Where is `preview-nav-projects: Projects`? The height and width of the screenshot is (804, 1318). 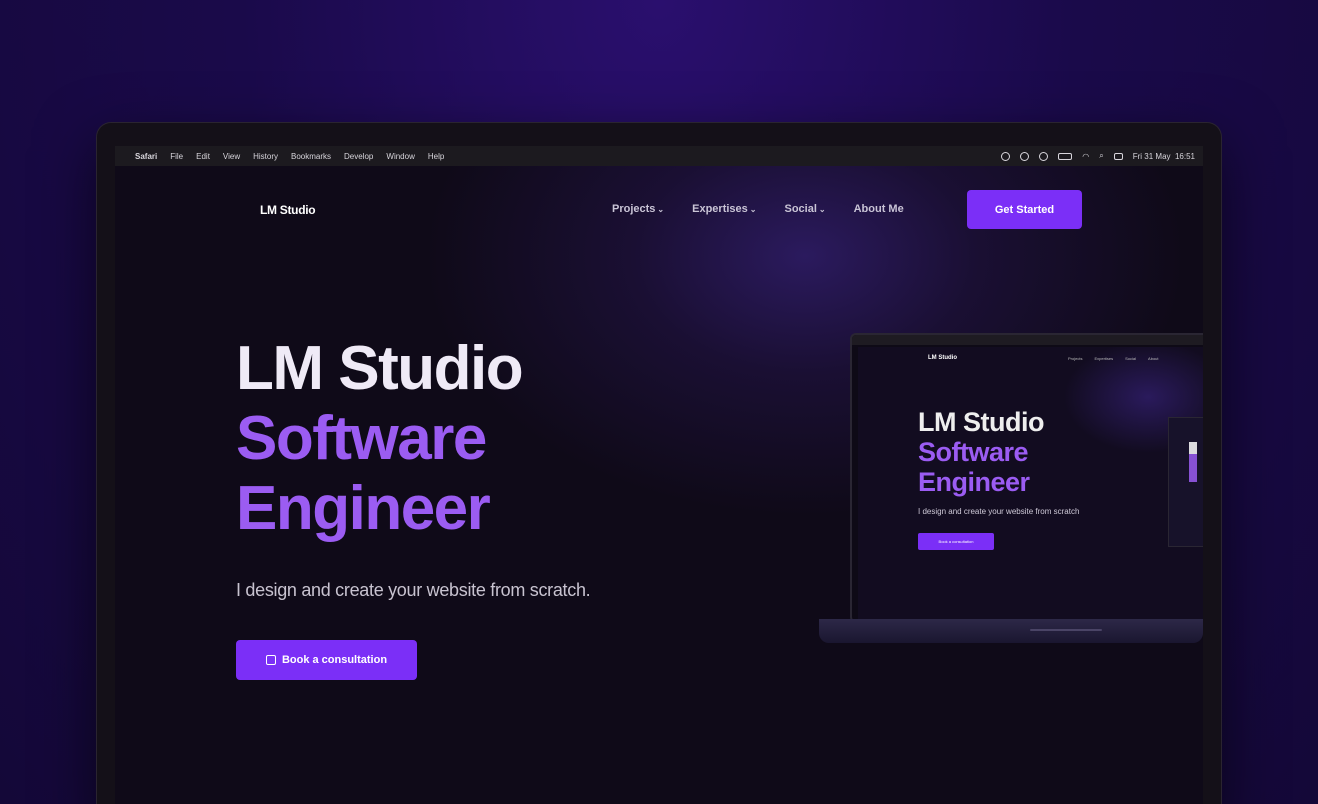 preview-nav-projects: Projects is located at coordinates (1075, 358).